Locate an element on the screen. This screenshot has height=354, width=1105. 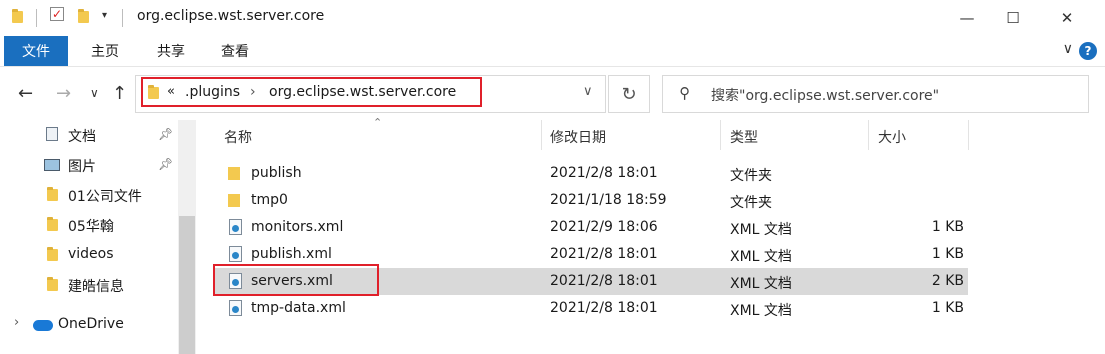
sidebar-item-label: videos is located at coordinates (91, 254).